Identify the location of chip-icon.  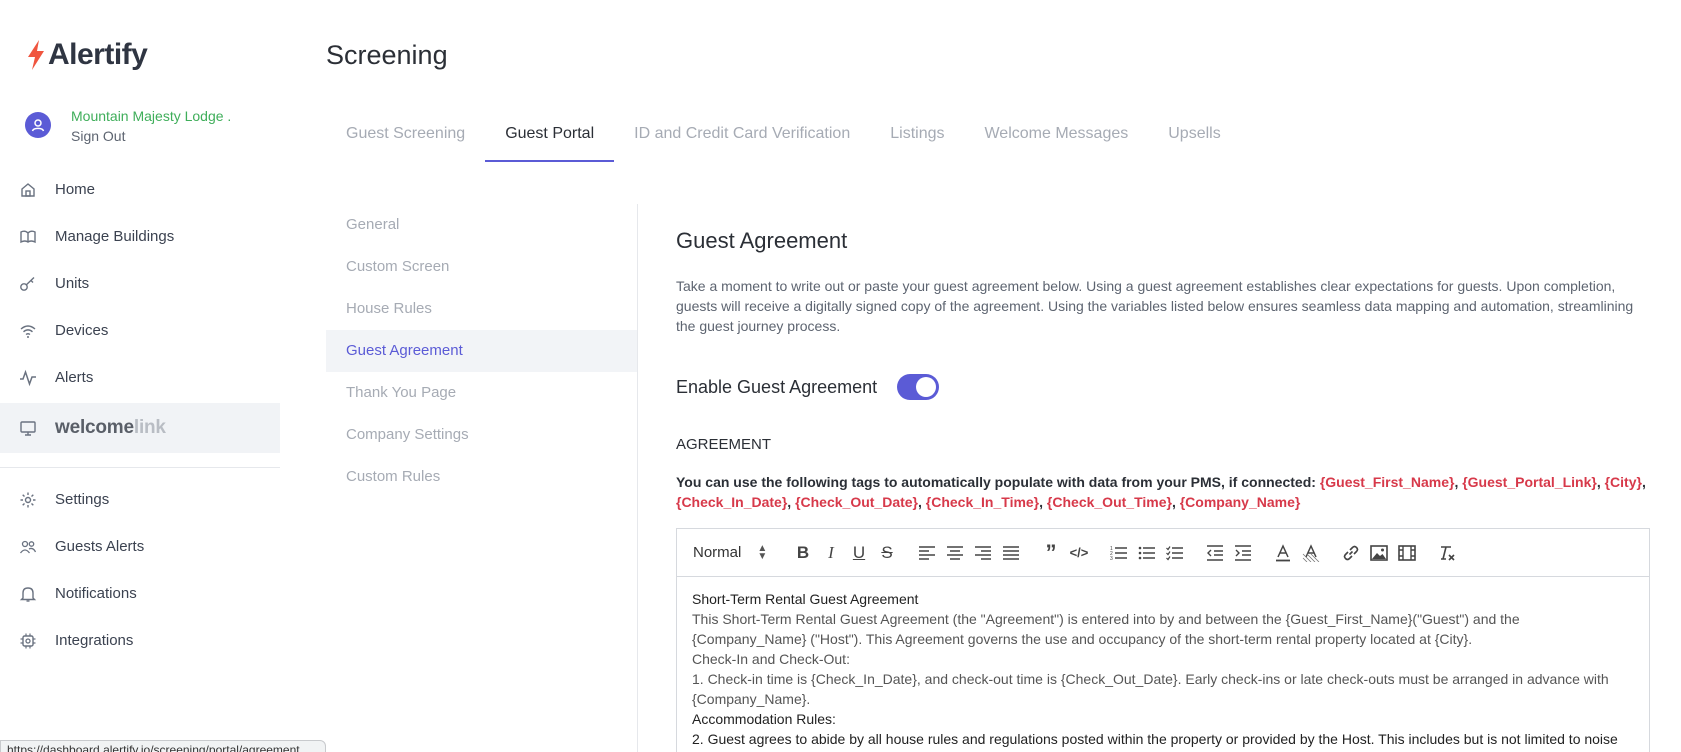
(28, 641).